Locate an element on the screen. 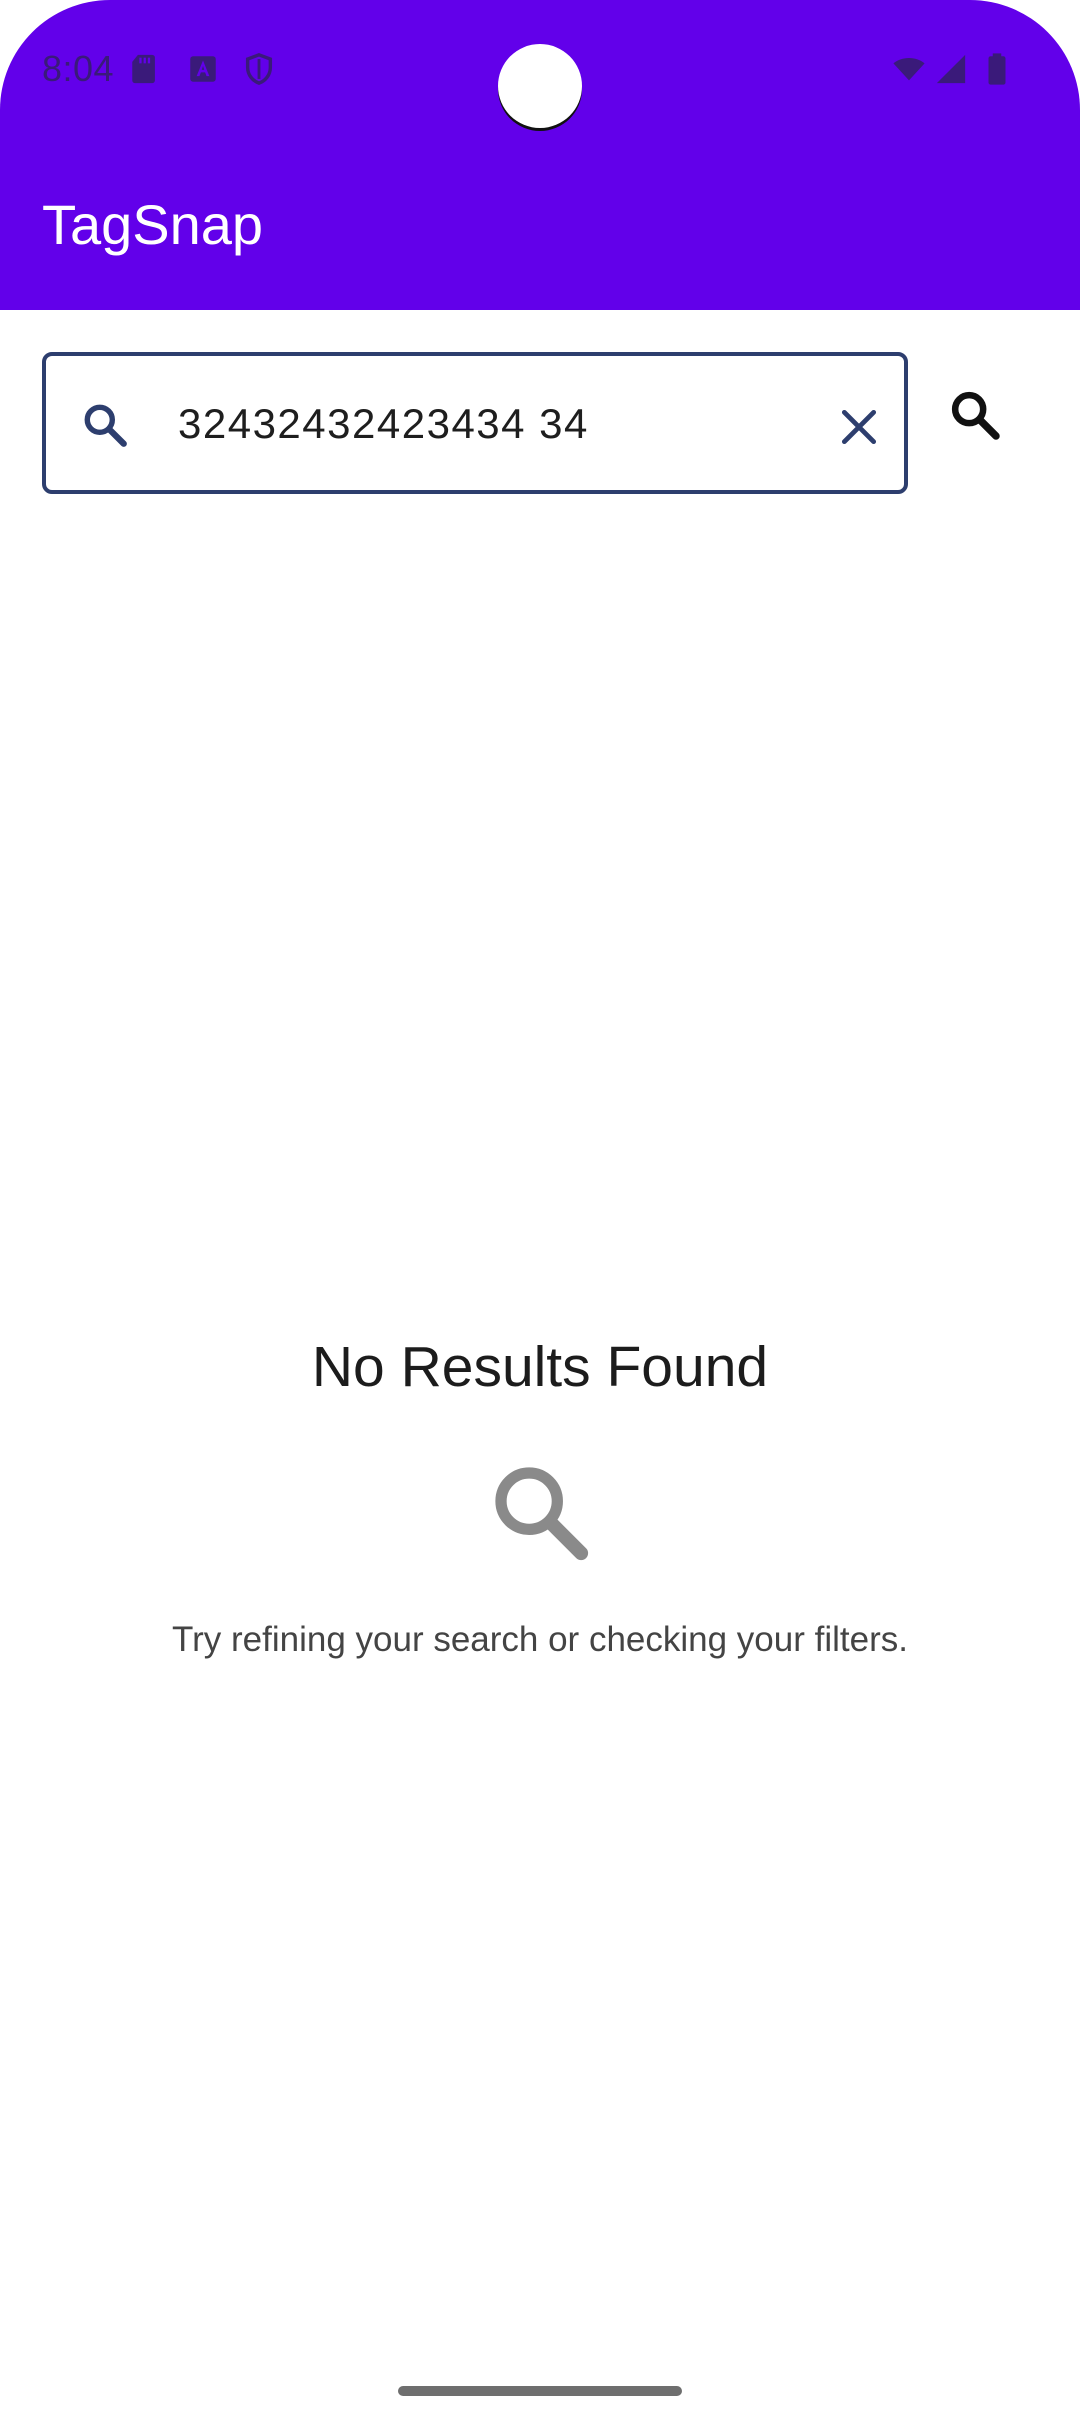 This screenshot has height=2424, width=1080. shield-icon is located at coordinates (259, 69).